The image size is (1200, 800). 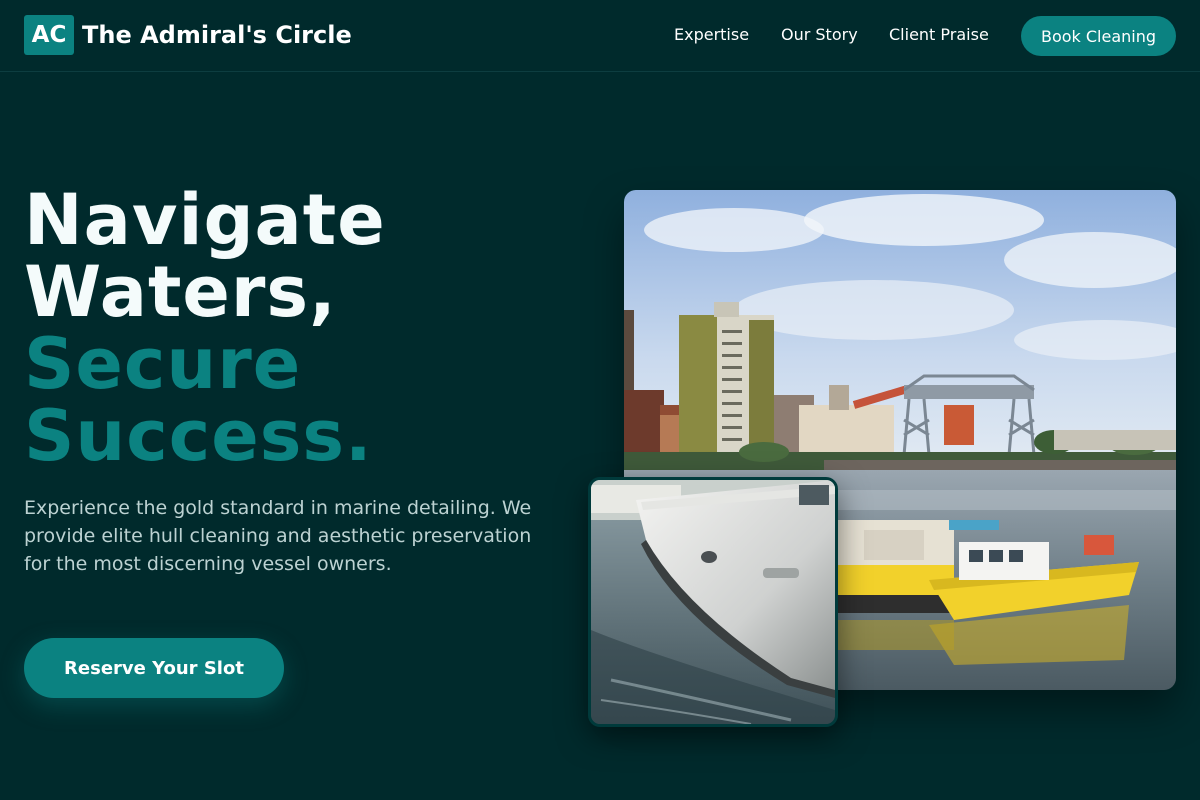 I want to click on hero-title-line-1: Navigate, so click(x=205, y=220).